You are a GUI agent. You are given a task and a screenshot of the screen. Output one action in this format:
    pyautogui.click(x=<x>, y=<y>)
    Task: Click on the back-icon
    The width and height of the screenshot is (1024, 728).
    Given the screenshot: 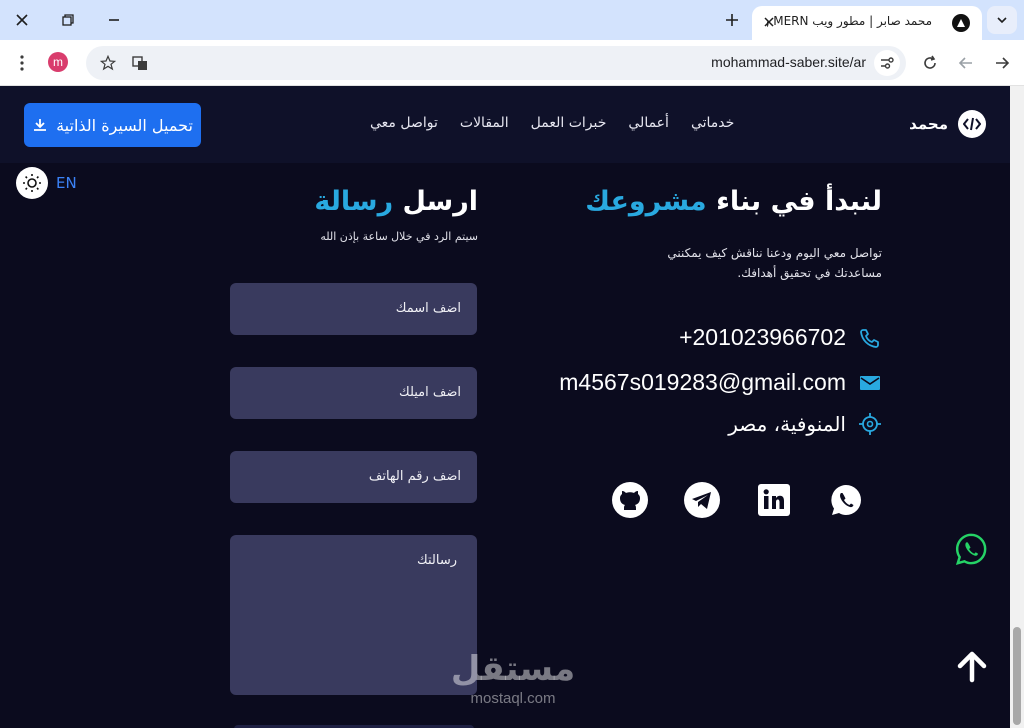 What is the action you would take?
    pyautogui.click(x=966, y=63)
    